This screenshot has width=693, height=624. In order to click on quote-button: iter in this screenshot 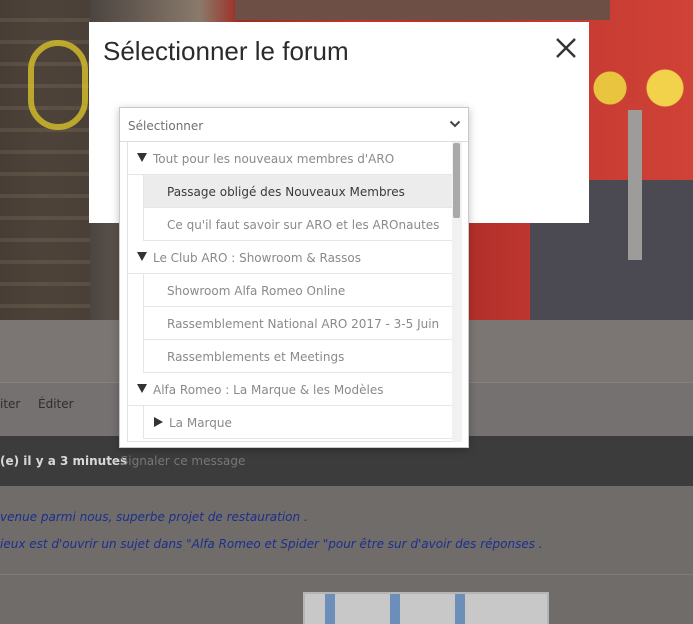, I will do `click(10, 404)`.